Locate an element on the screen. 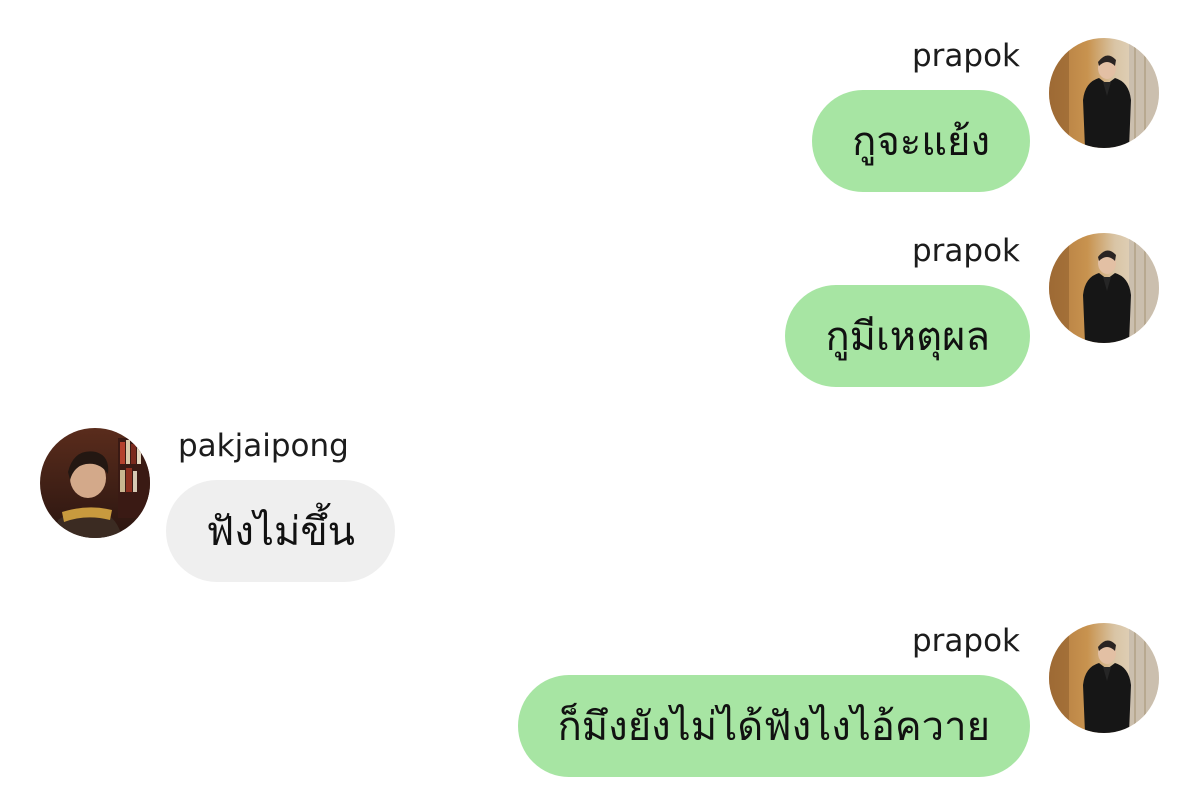 The width and height of the screenshot is (1200, 799). sender-name: pakjaipong is located at coordinates (263, 446).